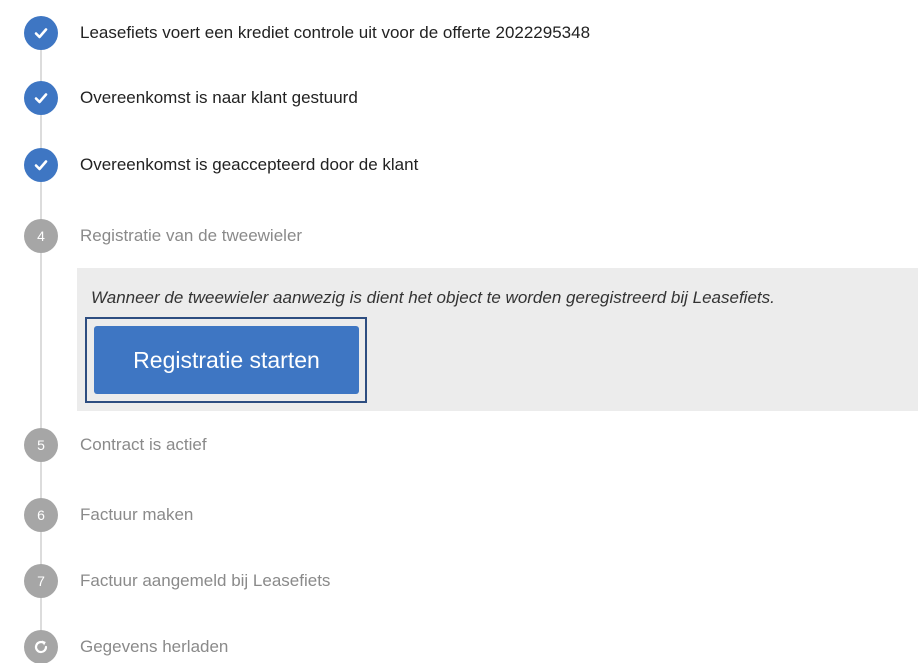 The image size is (918, 663). Describe the element at coordinates (459, 646) in the screenshot. I see `reload-data-link: Gegevens herladen` at that location.